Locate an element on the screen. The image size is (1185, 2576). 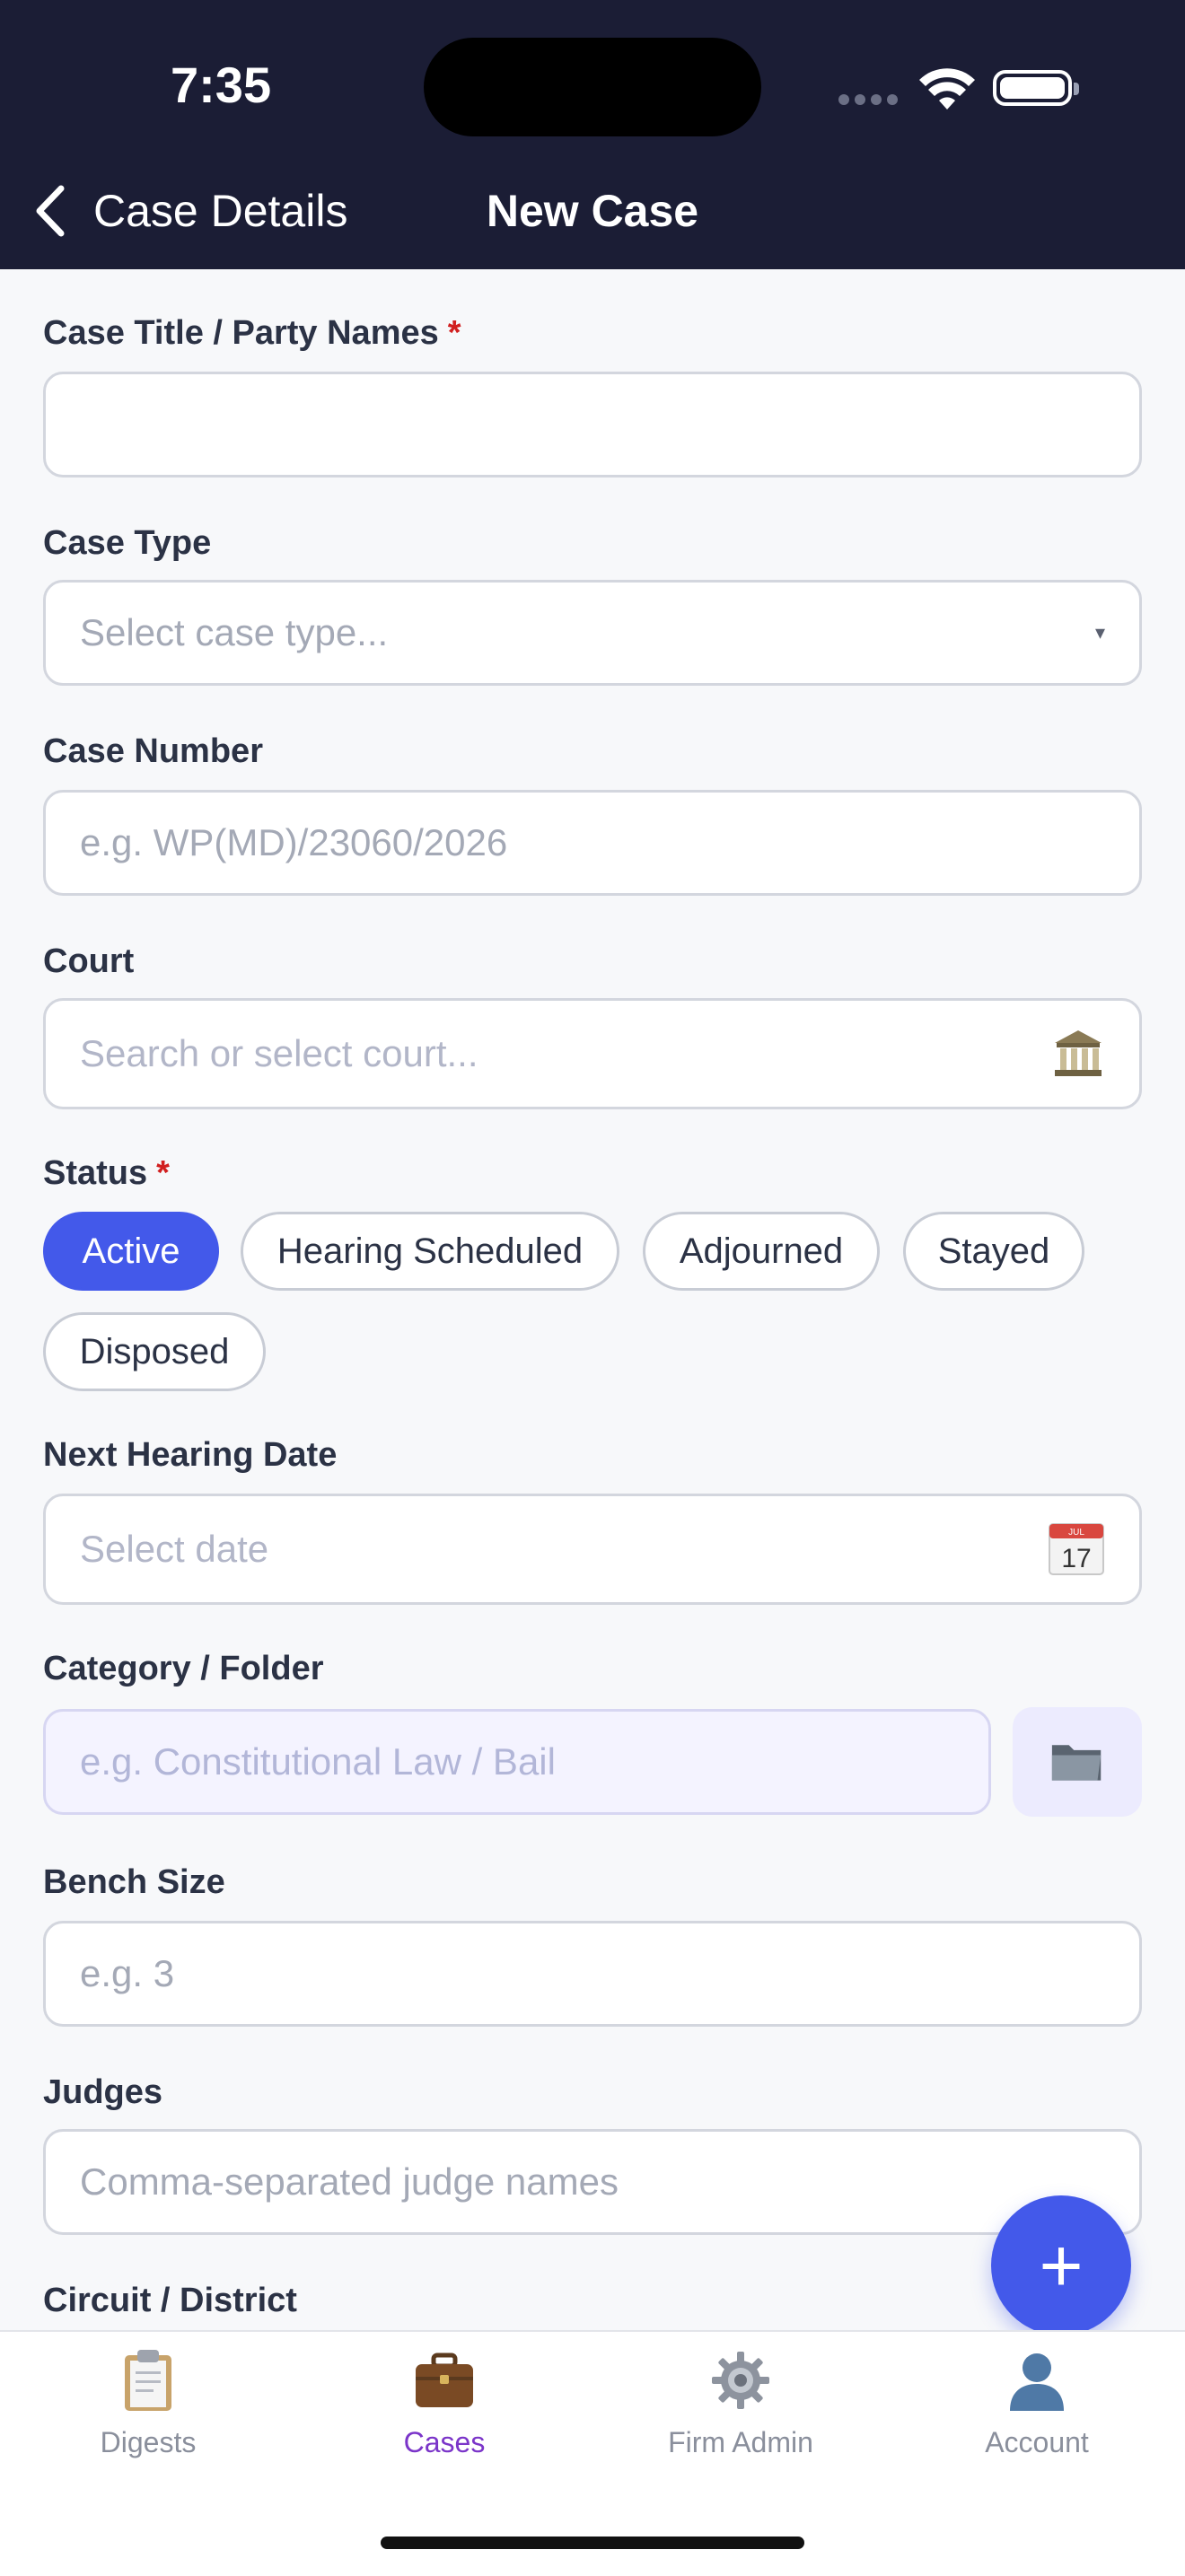
person-icon is located at coordinates (1037, 2382).